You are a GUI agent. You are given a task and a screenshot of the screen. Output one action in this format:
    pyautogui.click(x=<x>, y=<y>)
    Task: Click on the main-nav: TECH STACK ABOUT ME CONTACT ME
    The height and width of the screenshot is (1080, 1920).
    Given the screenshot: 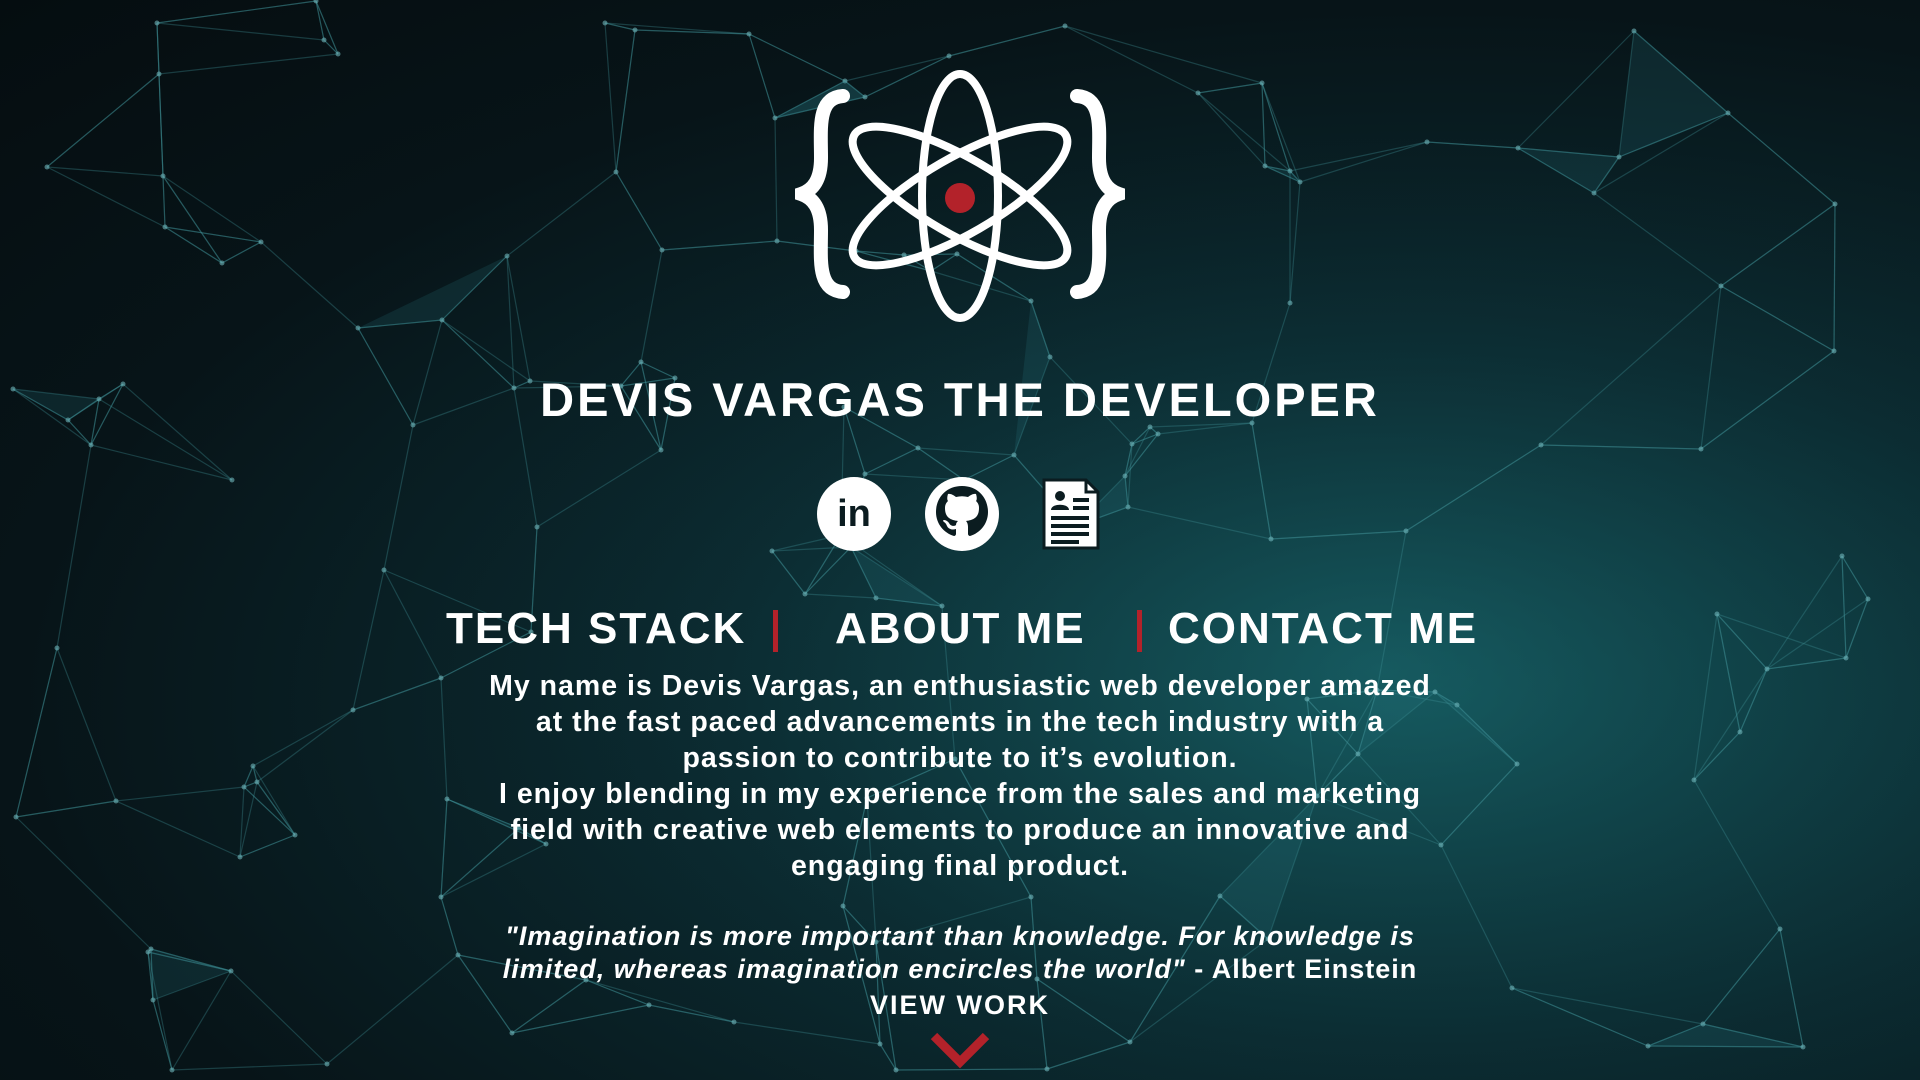 What is the action you would take?
    pyautogui.click(x=960, y=632)
    